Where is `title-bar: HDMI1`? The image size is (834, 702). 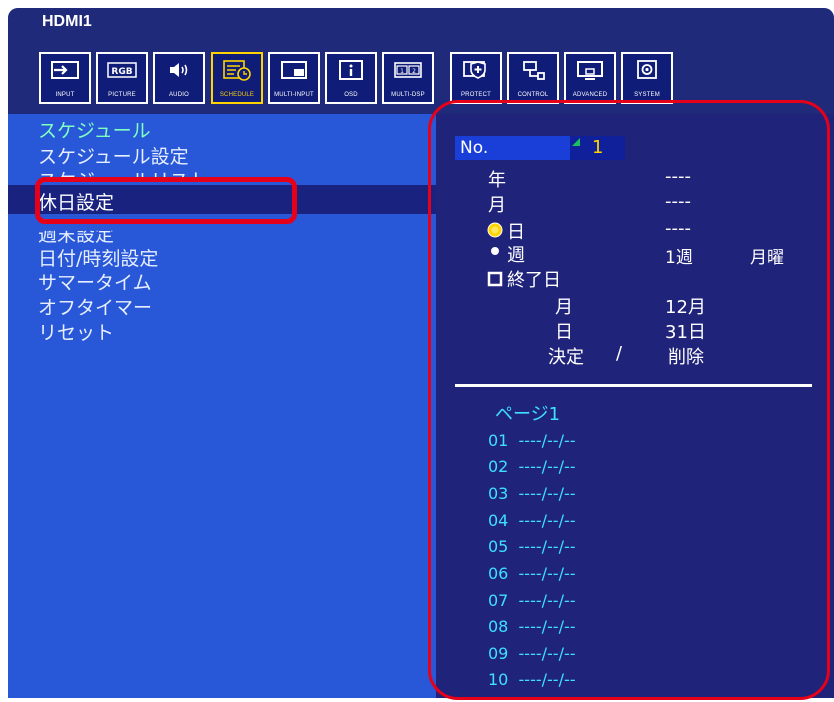 title-bar: HDMI1 is located at coordinates (421, 22).